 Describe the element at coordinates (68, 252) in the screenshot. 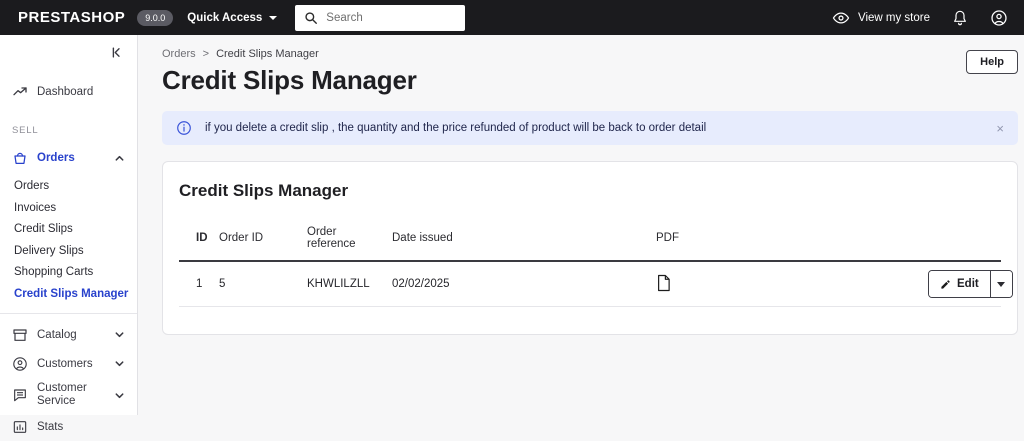

I see `submenu-item-delivery-slips: Delivery Slips` at that location.